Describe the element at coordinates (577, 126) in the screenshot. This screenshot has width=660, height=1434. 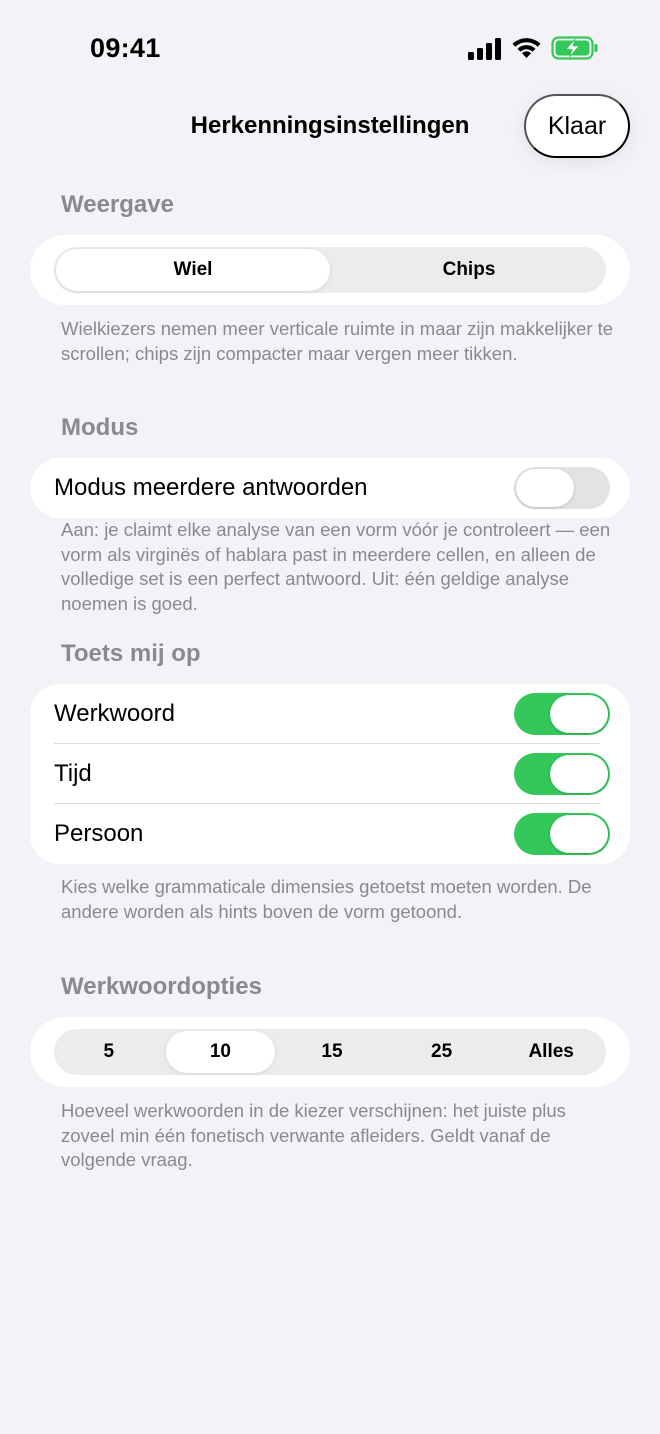
I see `done-button: Klaar` at that location.